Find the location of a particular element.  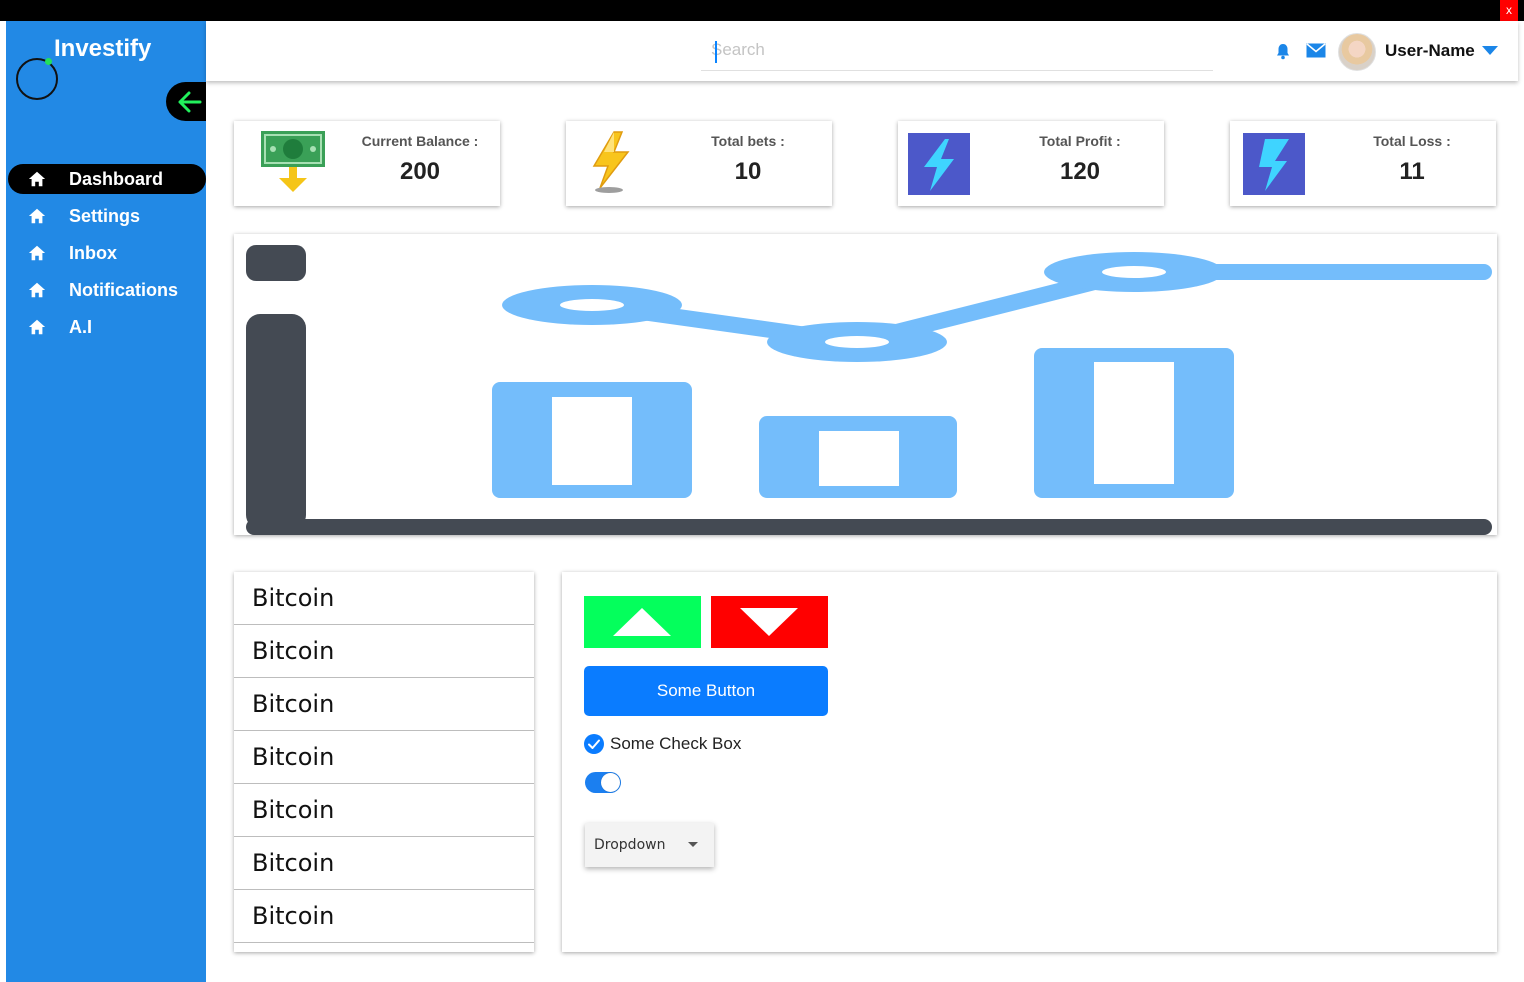

bell-icon is located at coordinates (1283, 51).